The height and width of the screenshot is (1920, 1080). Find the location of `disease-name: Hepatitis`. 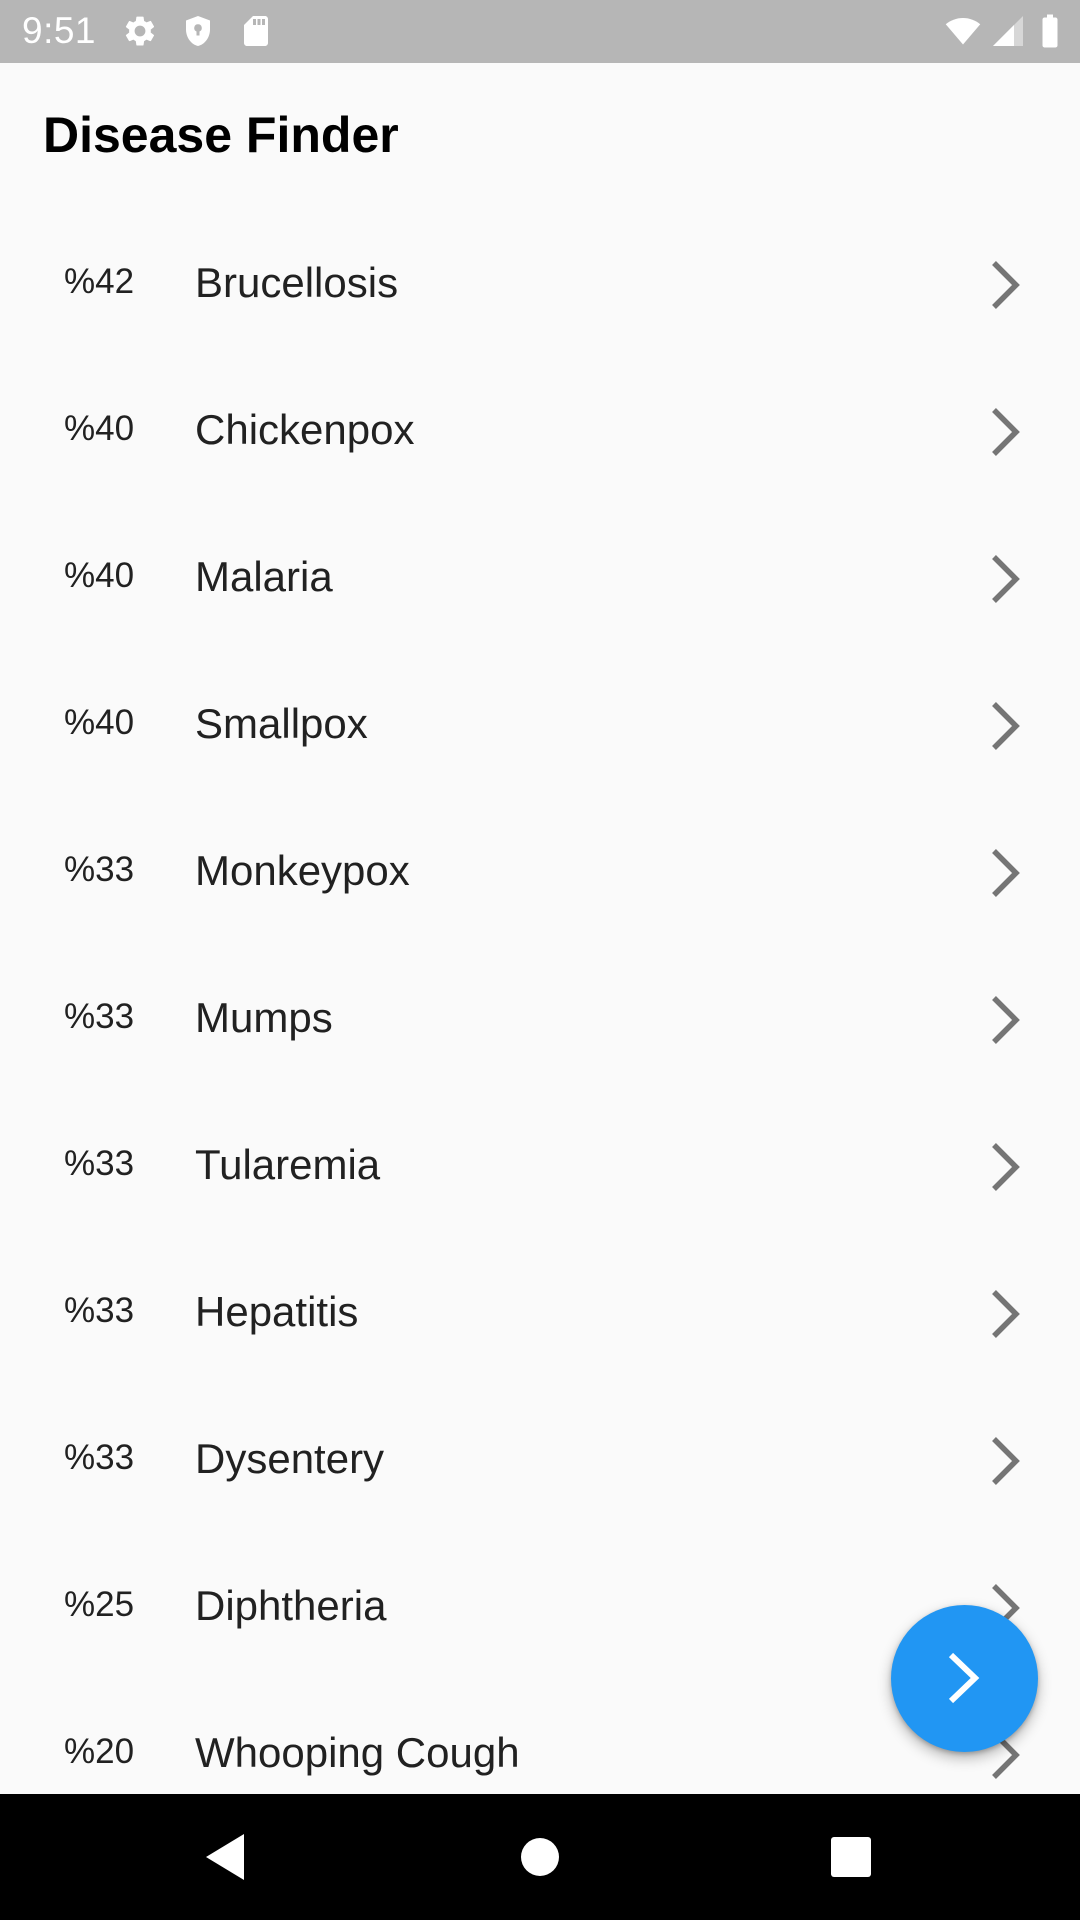

disease-name: Hepatitis is located at coordinates (277, 1311).